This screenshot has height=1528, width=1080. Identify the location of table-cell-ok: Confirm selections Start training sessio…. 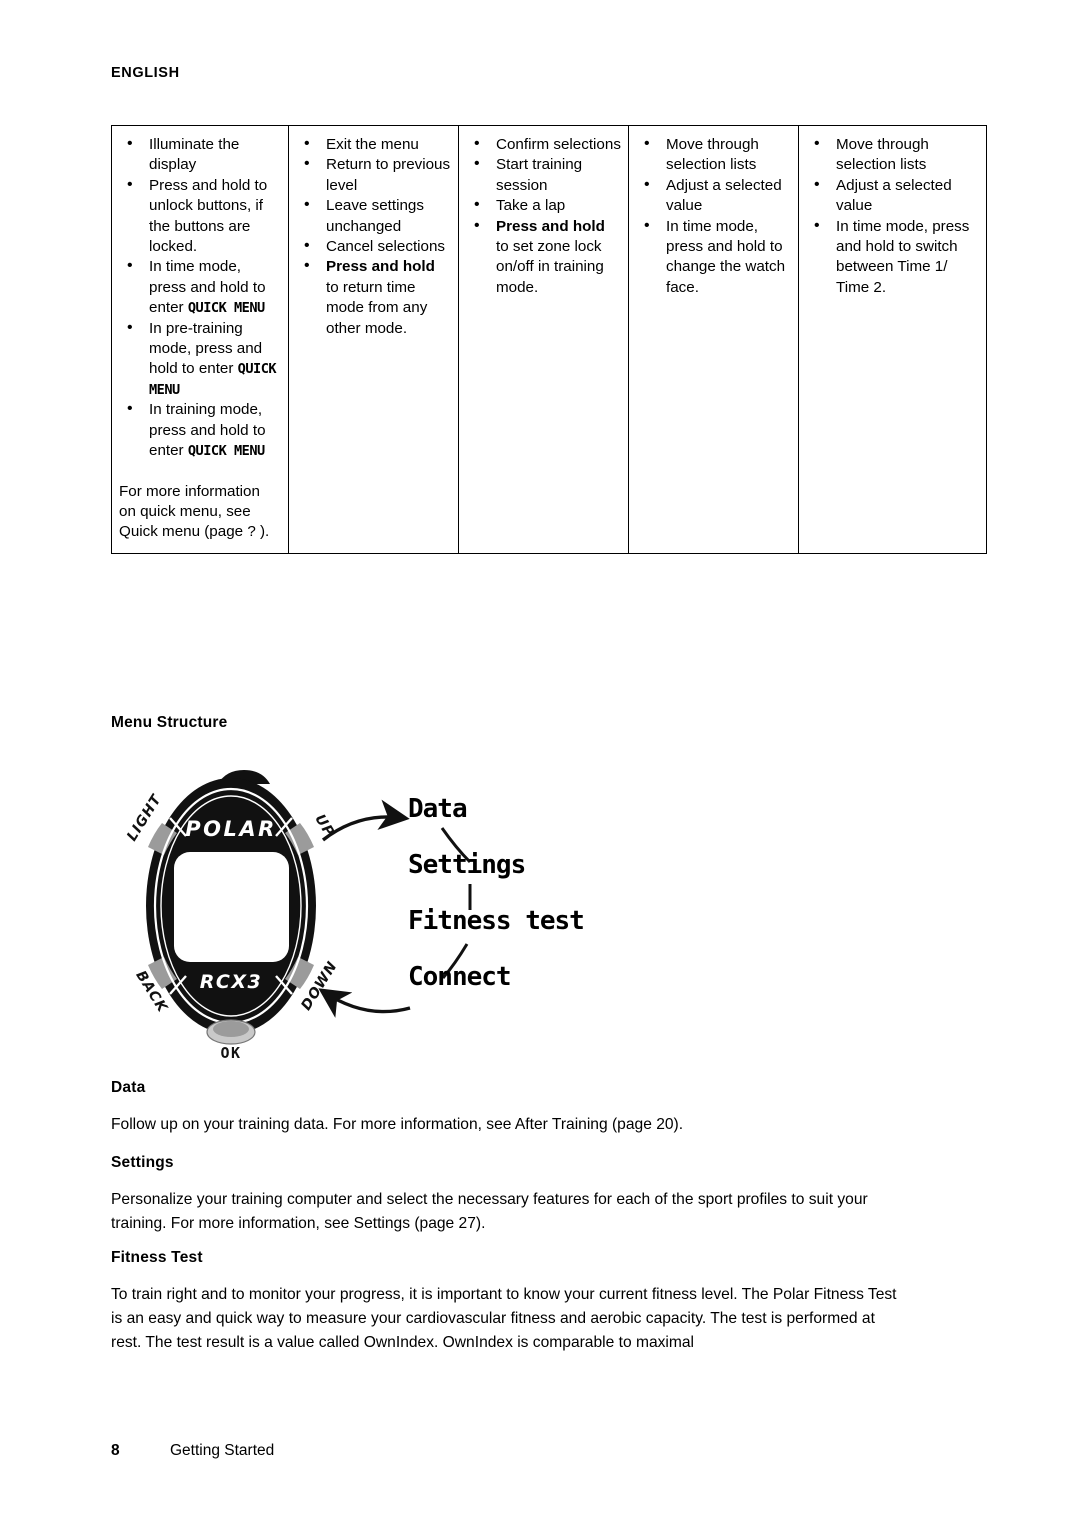
(543, 339).